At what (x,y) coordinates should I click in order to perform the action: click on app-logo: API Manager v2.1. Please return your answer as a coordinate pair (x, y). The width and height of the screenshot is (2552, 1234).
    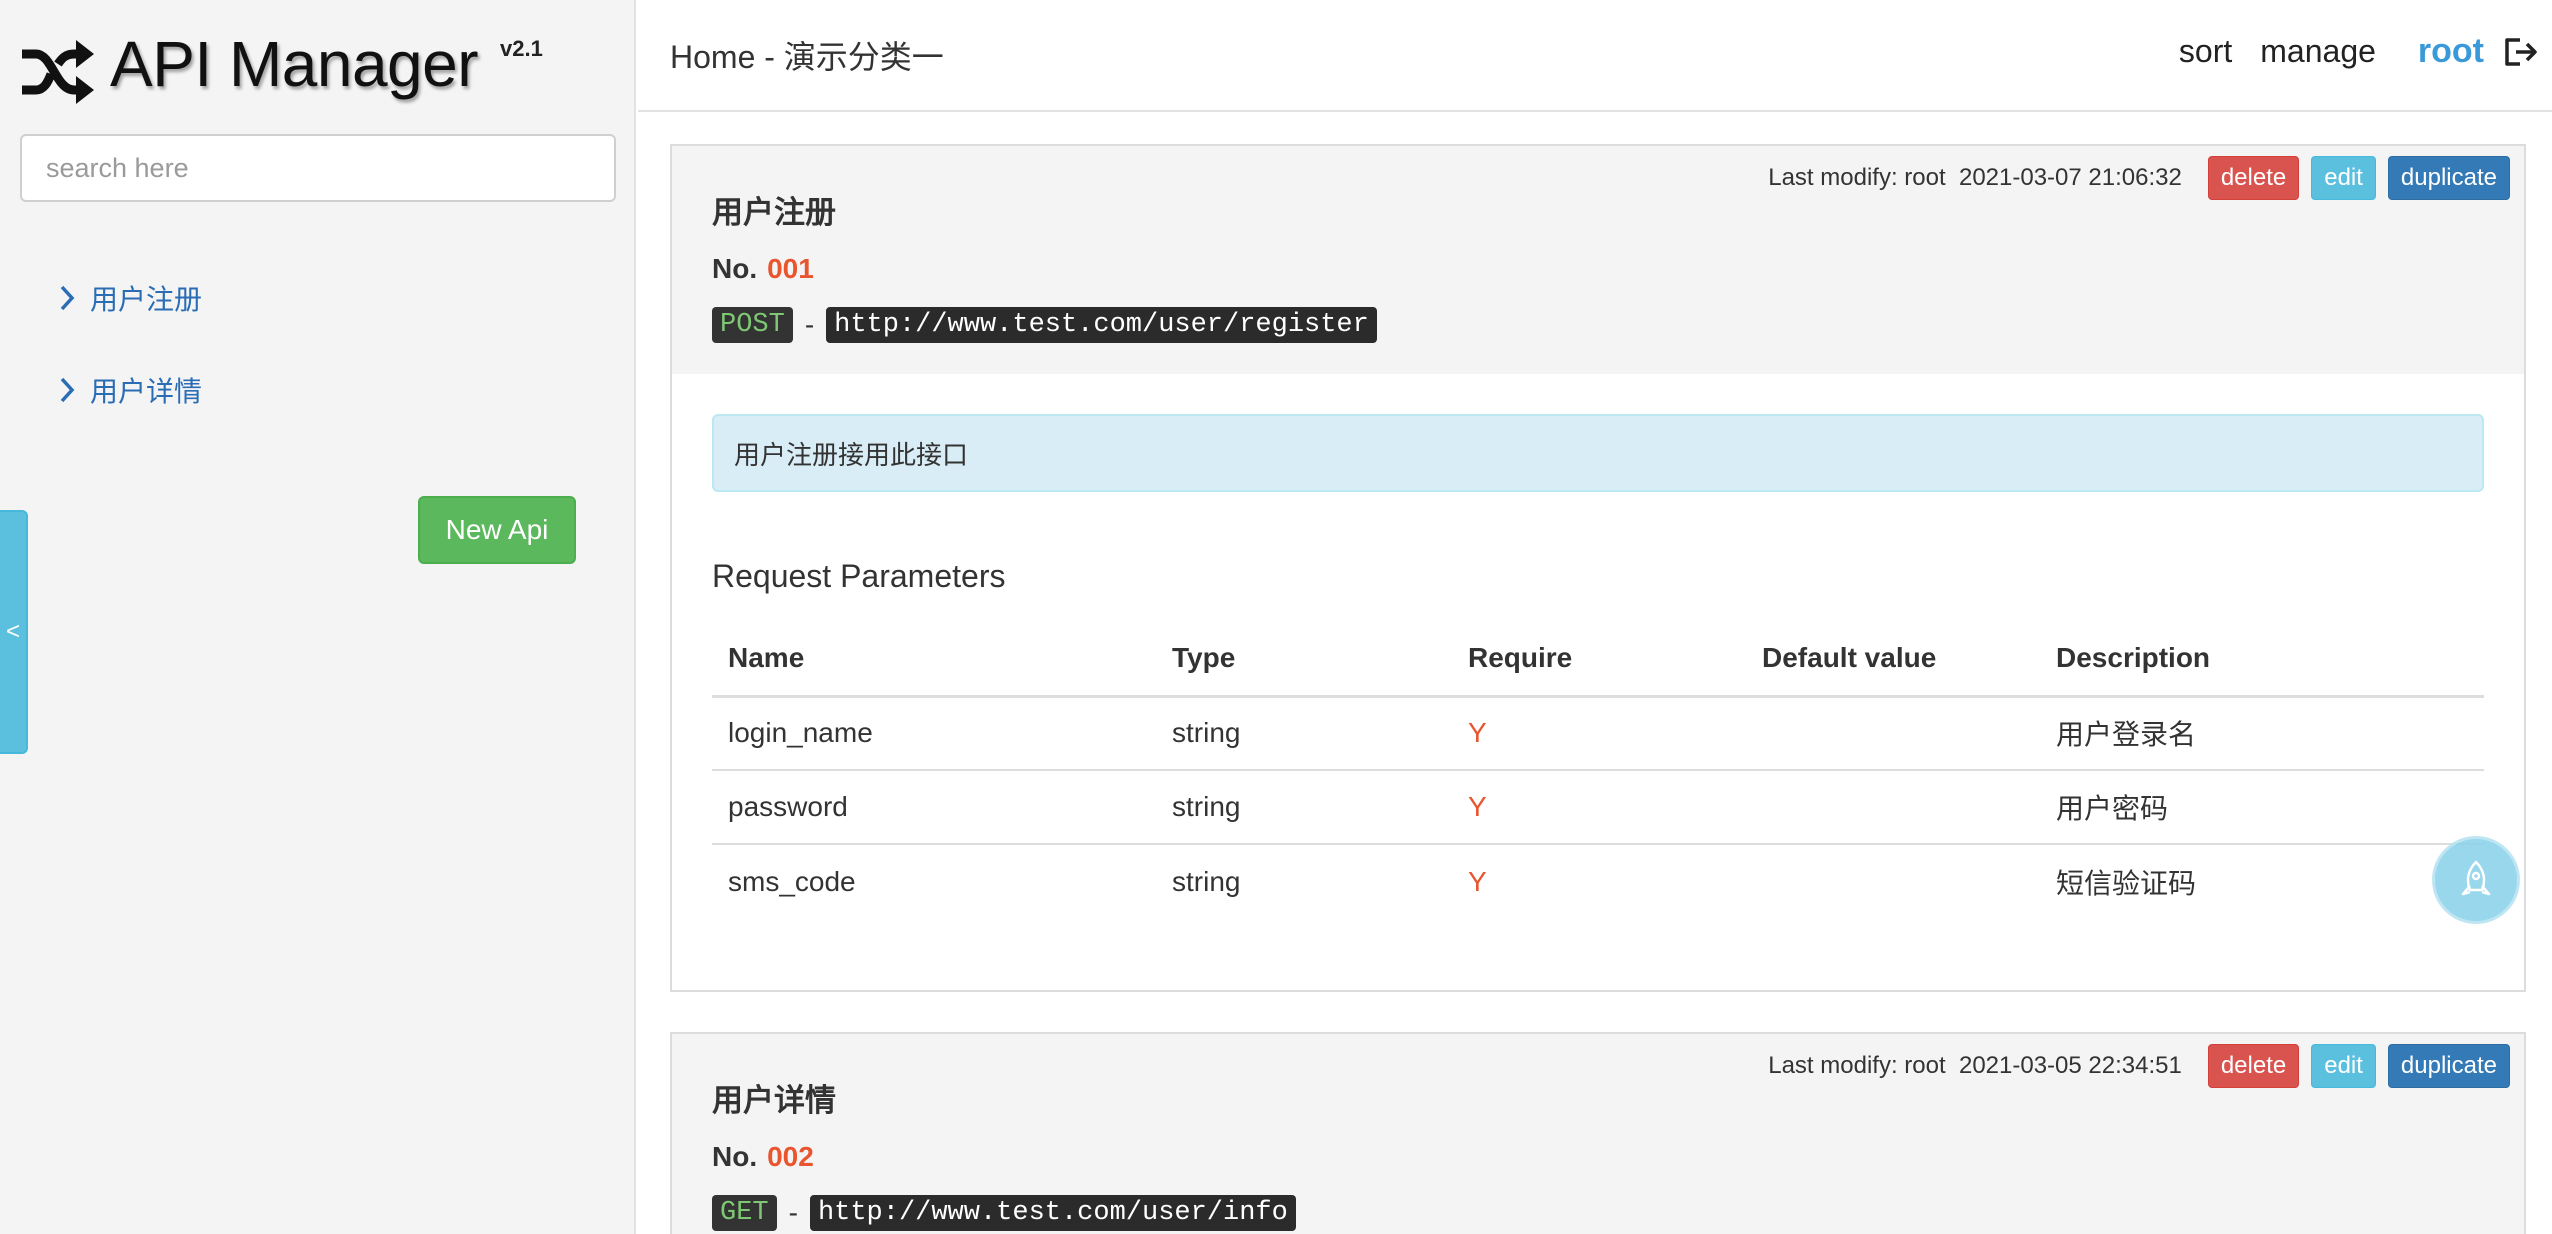
    Looking at the image, I should click on (280, 68).